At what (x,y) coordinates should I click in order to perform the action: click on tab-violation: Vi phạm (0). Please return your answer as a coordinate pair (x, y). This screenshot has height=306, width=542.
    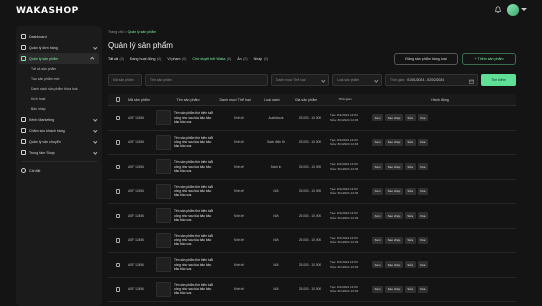
    Looking at the image, I should click on (176, 59).